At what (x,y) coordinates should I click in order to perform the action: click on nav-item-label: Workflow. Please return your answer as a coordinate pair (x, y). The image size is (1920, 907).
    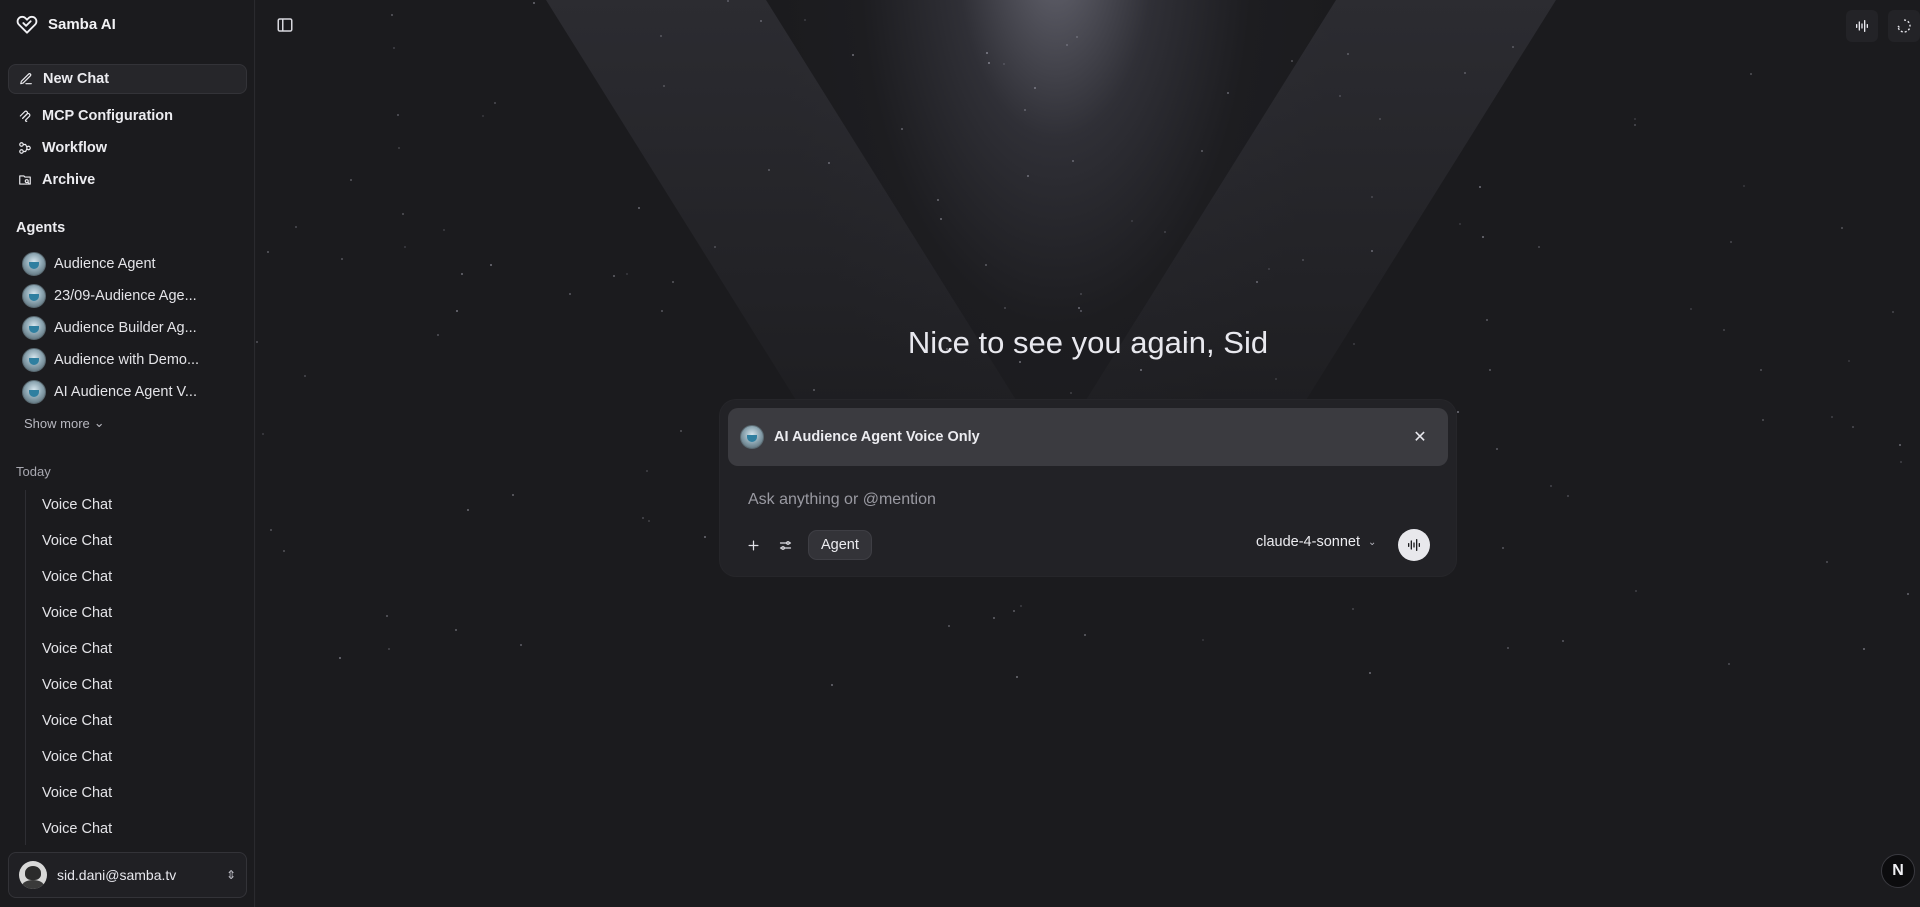
    Looking at the image, I should click on (74, 148).